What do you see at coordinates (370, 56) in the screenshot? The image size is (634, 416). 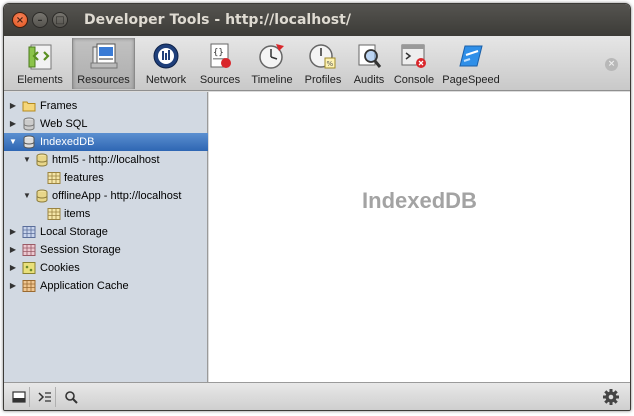 I see `audits-icon` at bounding box center [370, 56].